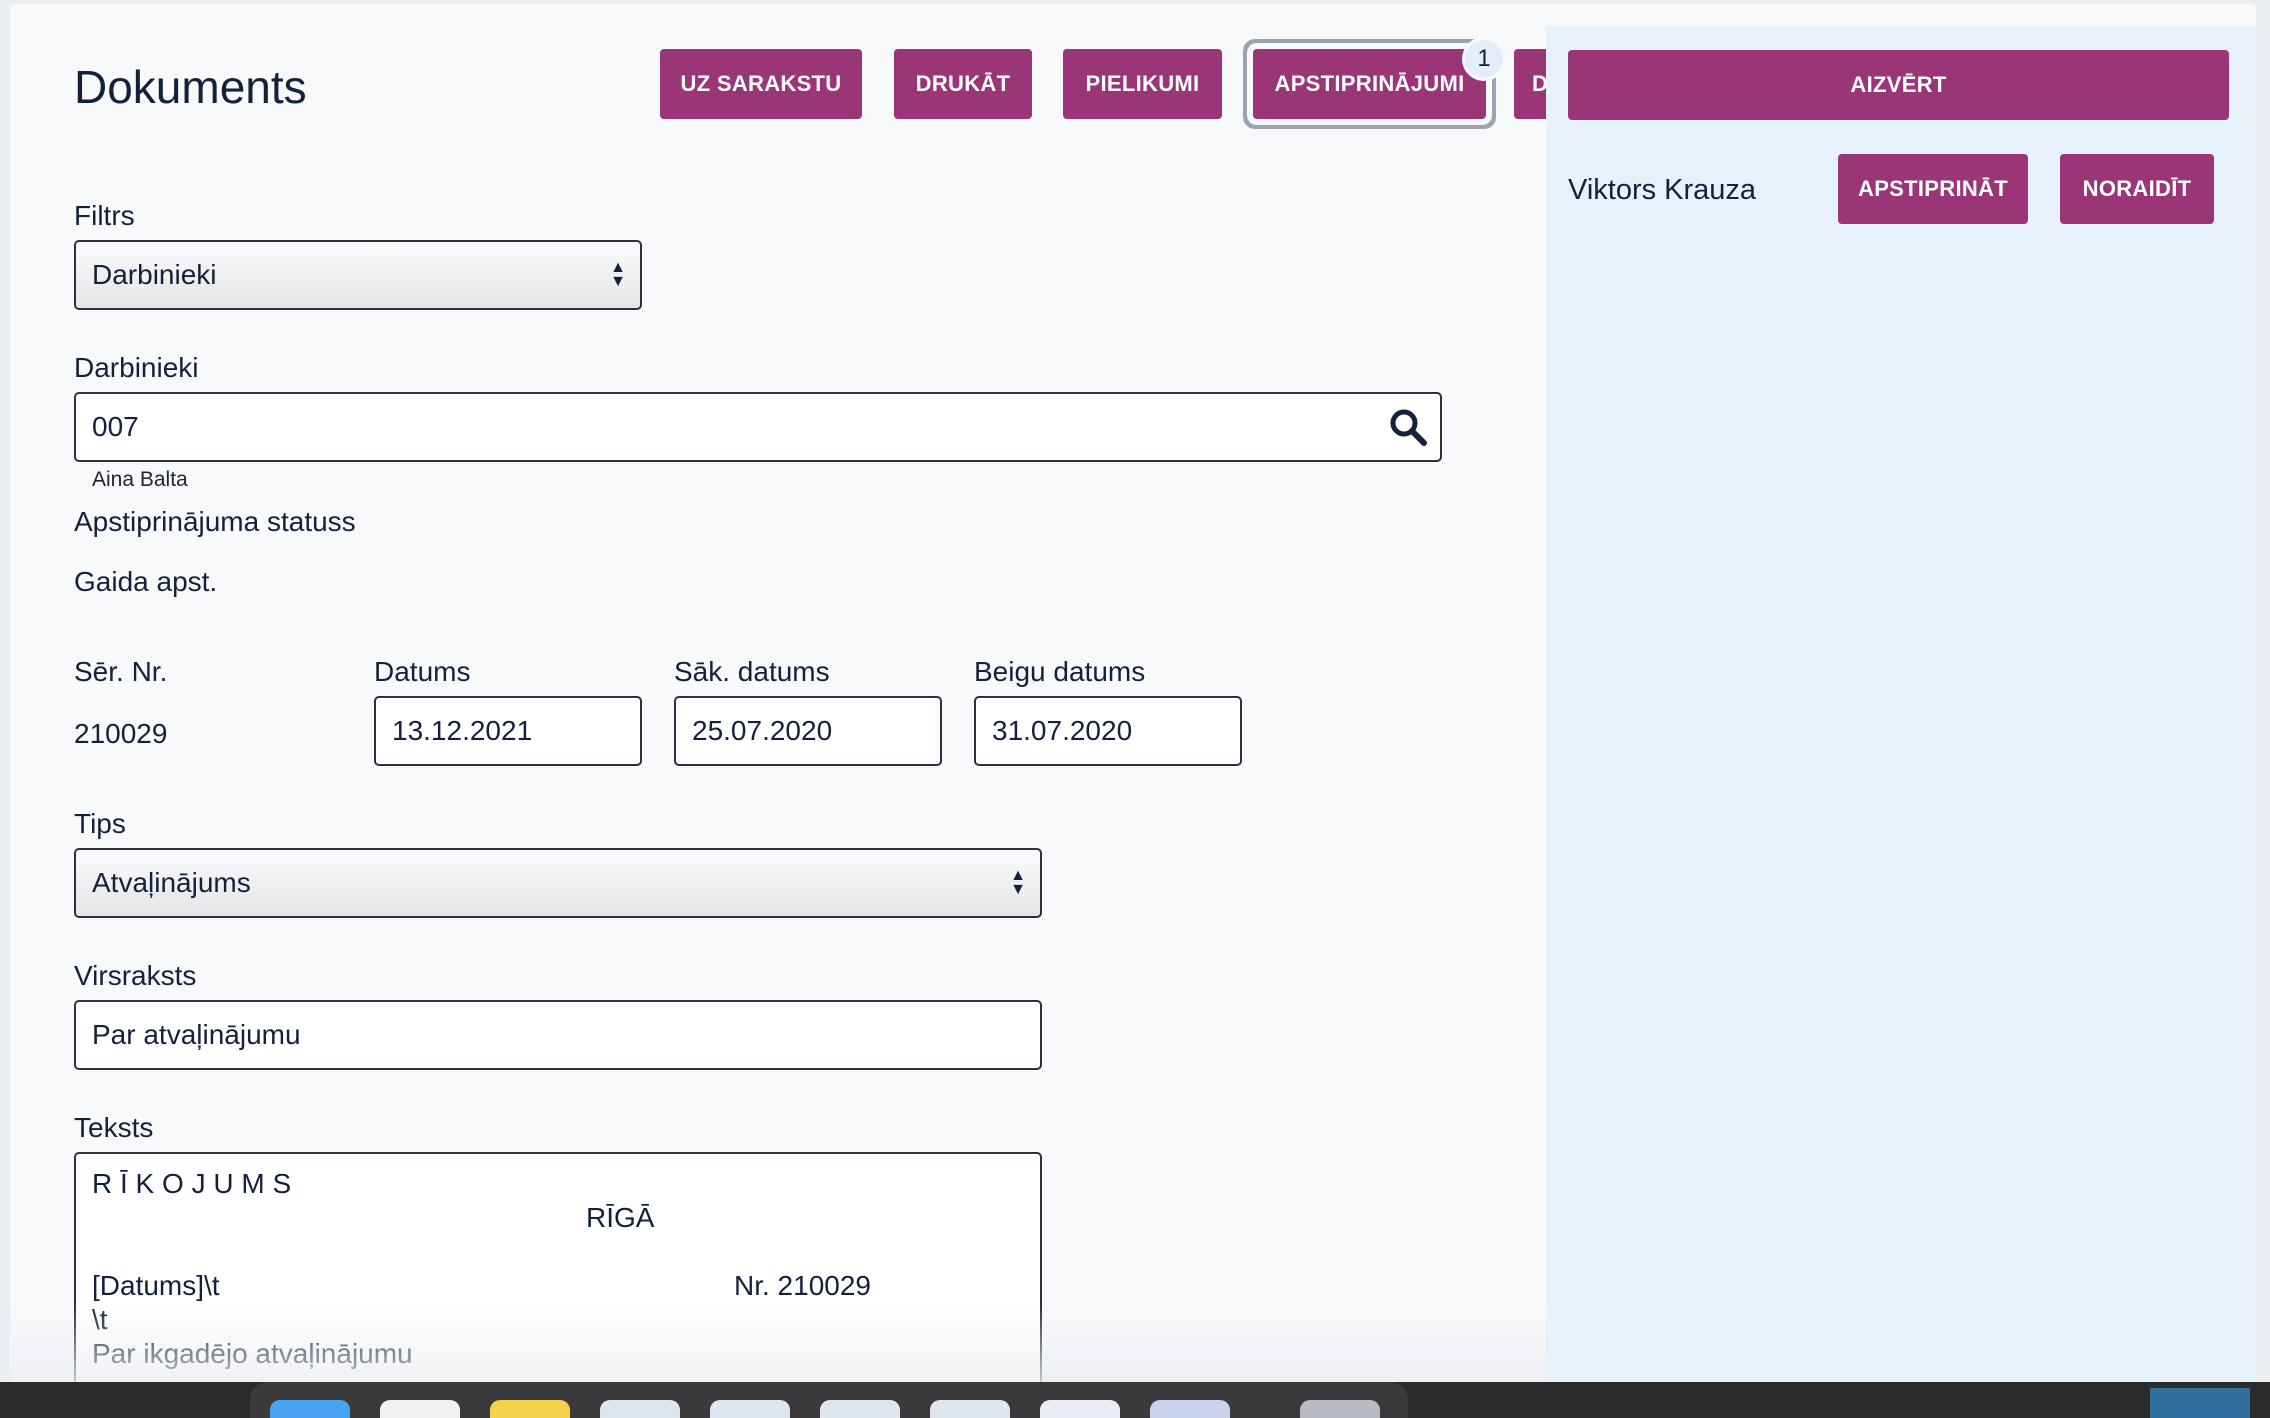  What do you see at coordinates (215, 521) in the screenshot?
I see `approval-status-label: Apstiprinājuma statuss` at bounding box center [215, 521].